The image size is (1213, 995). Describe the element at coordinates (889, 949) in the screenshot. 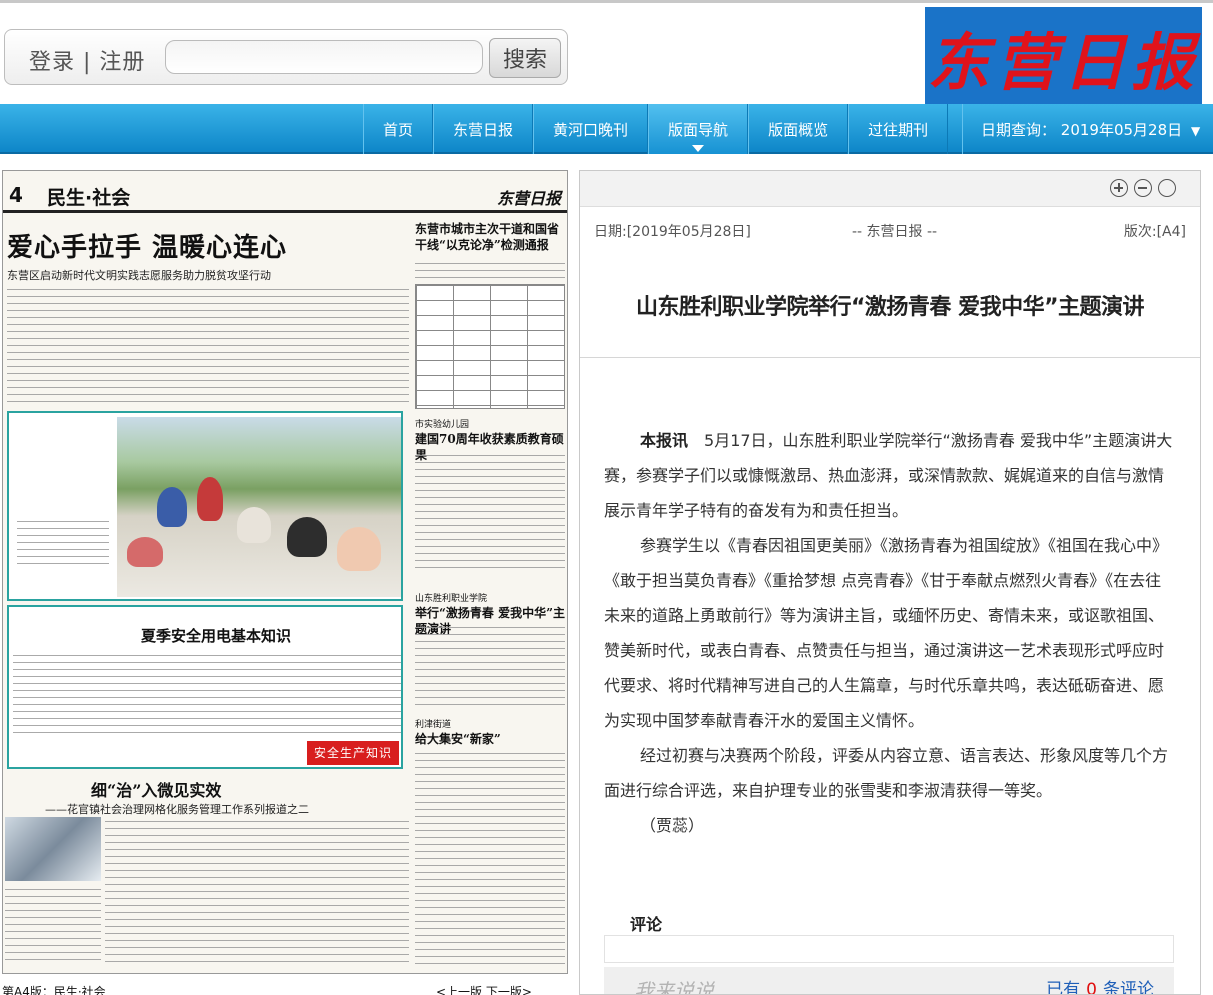

I see `comments-divider` at that location.